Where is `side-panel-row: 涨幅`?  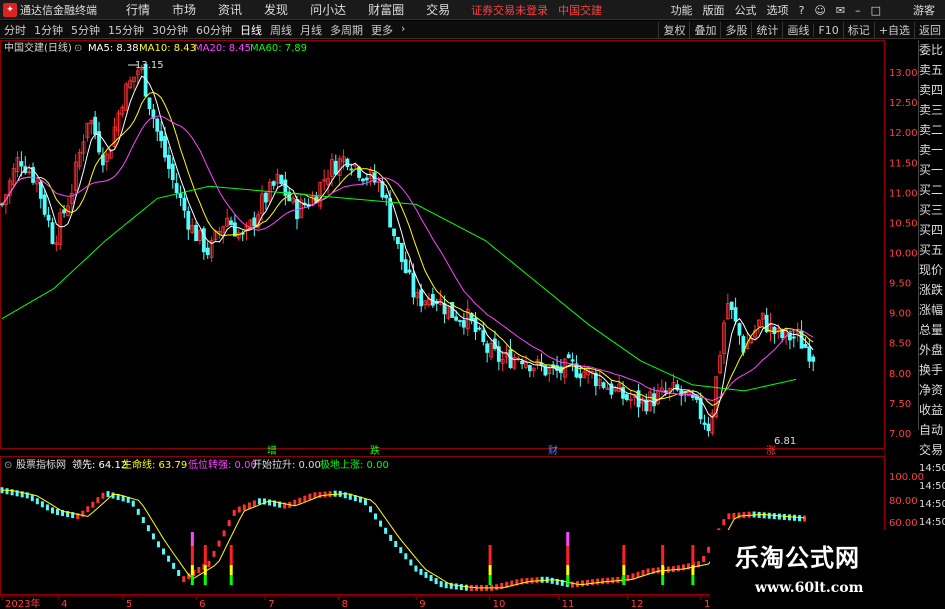
side-panel-row: 涨幅 is located at coordinates (932, 310).